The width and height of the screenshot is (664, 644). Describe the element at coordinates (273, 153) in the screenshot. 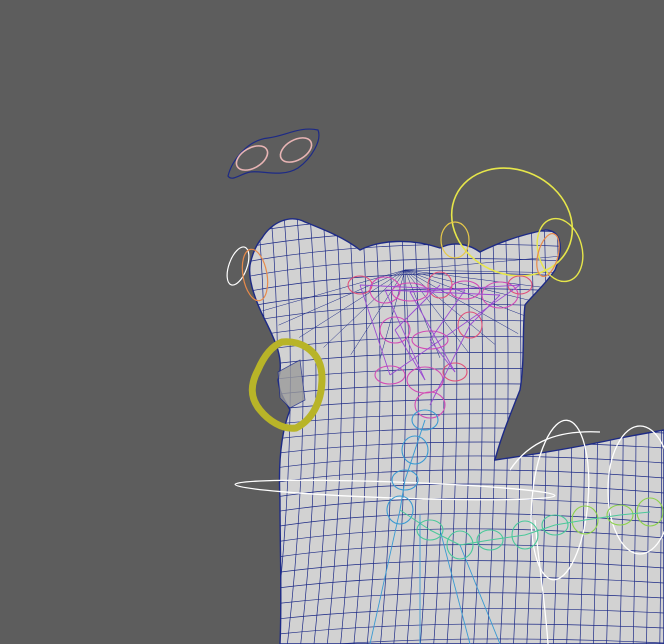

I see `nose-controller` at that location.